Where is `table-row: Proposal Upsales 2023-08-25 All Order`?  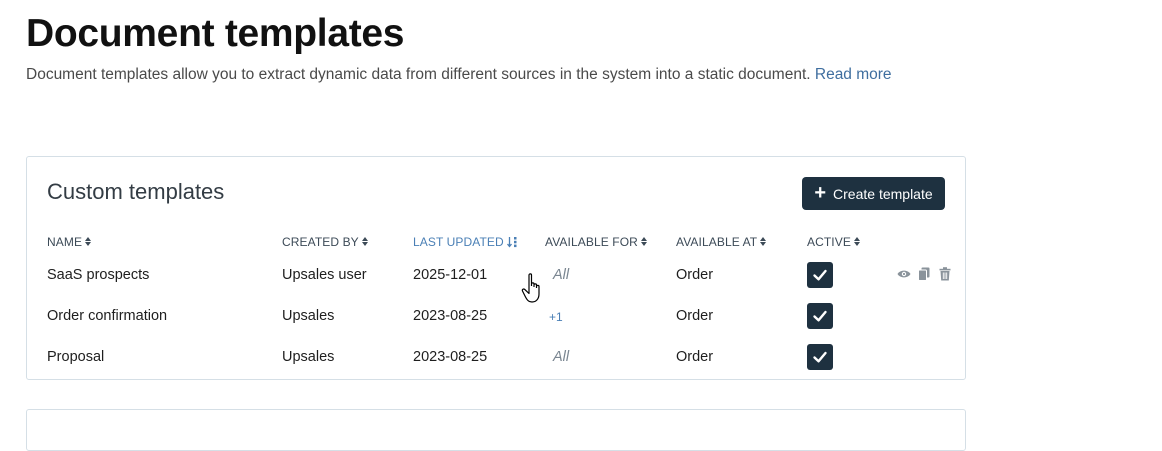 table-row: Proposal Upsales 2023-08-25 All Order is located at coordinates (496, 358).